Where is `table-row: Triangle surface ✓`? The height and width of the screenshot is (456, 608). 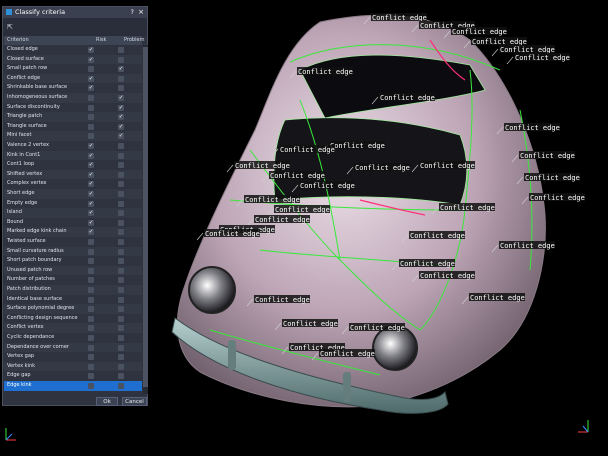 table-row: Triangle surface ✓ is located at coordinates (73, 127).